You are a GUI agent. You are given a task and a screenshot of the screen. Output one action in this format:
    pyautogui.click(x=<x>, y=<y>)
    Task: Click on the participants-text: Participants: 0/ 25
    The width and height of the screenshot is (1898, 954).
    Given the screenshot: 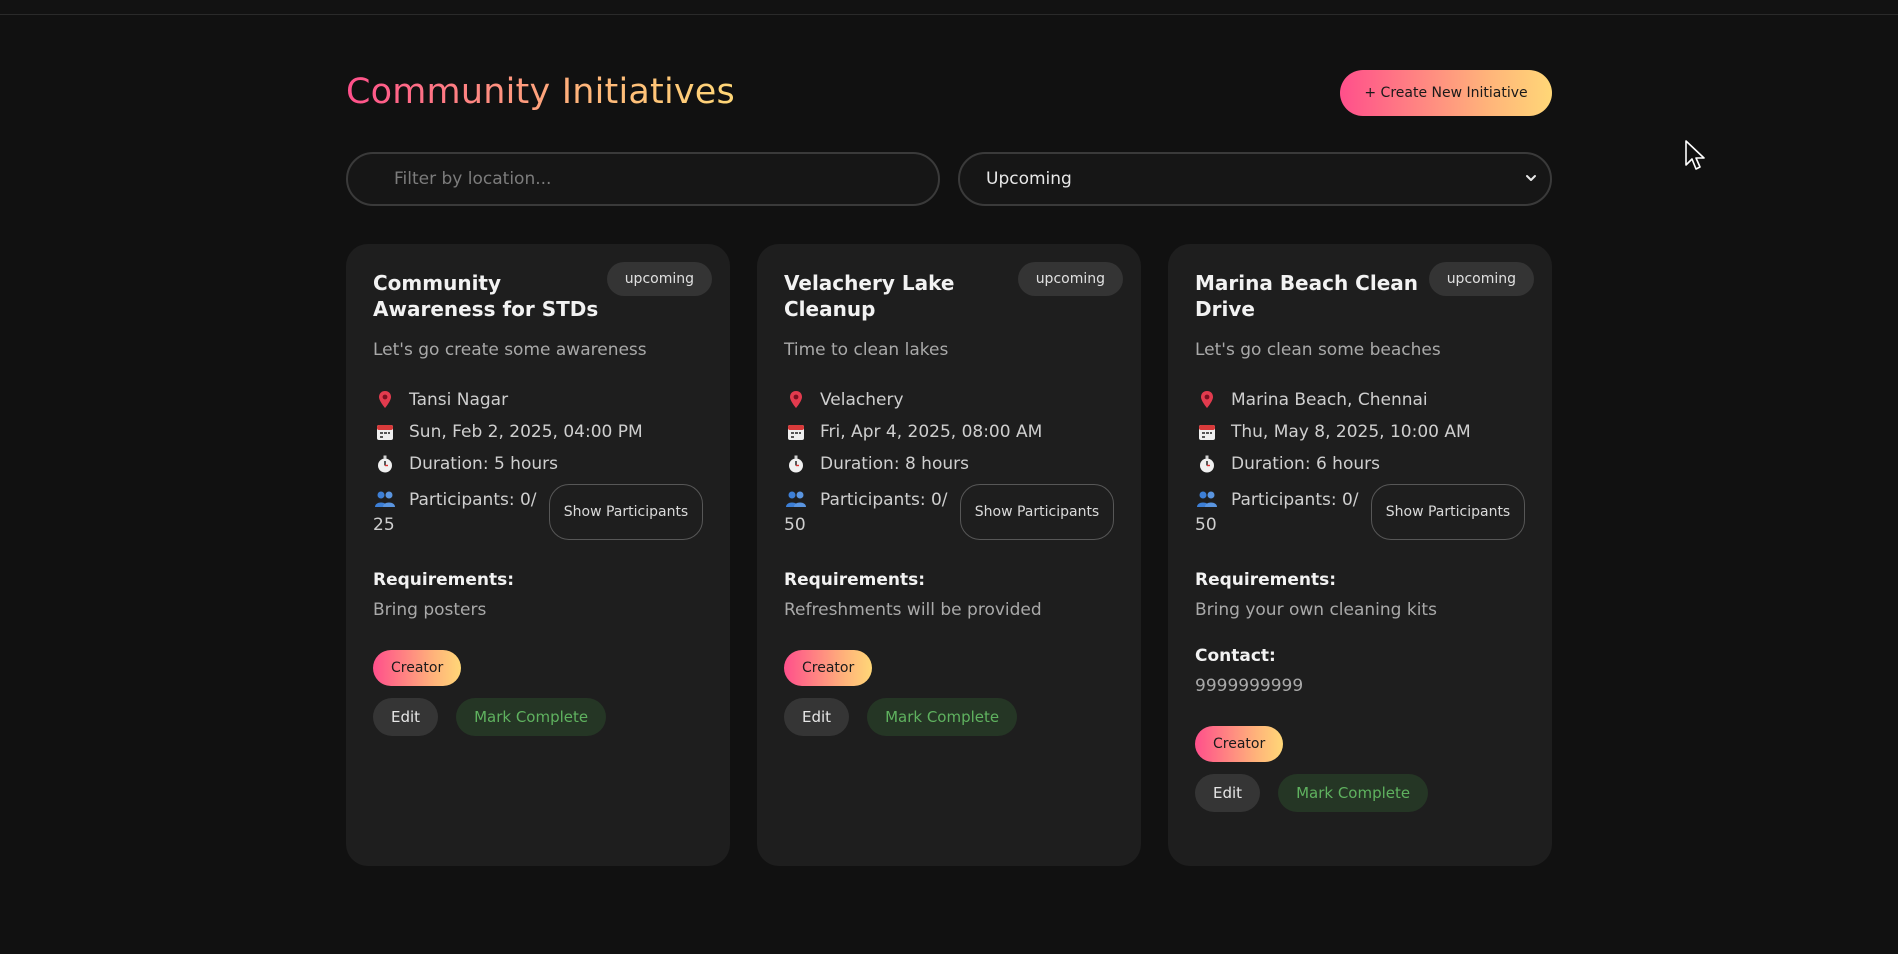 What is the action you would take?
    pyautogui.click(x=455, y=512)
    